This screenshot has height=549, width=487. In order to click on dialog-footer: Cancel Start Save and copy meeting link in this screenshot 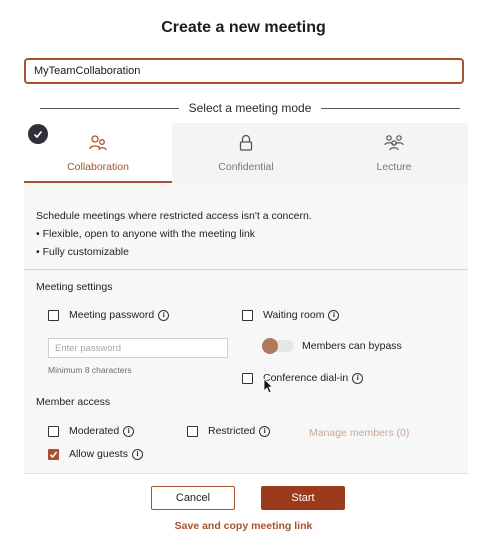, I will do `click(243, 511)`.